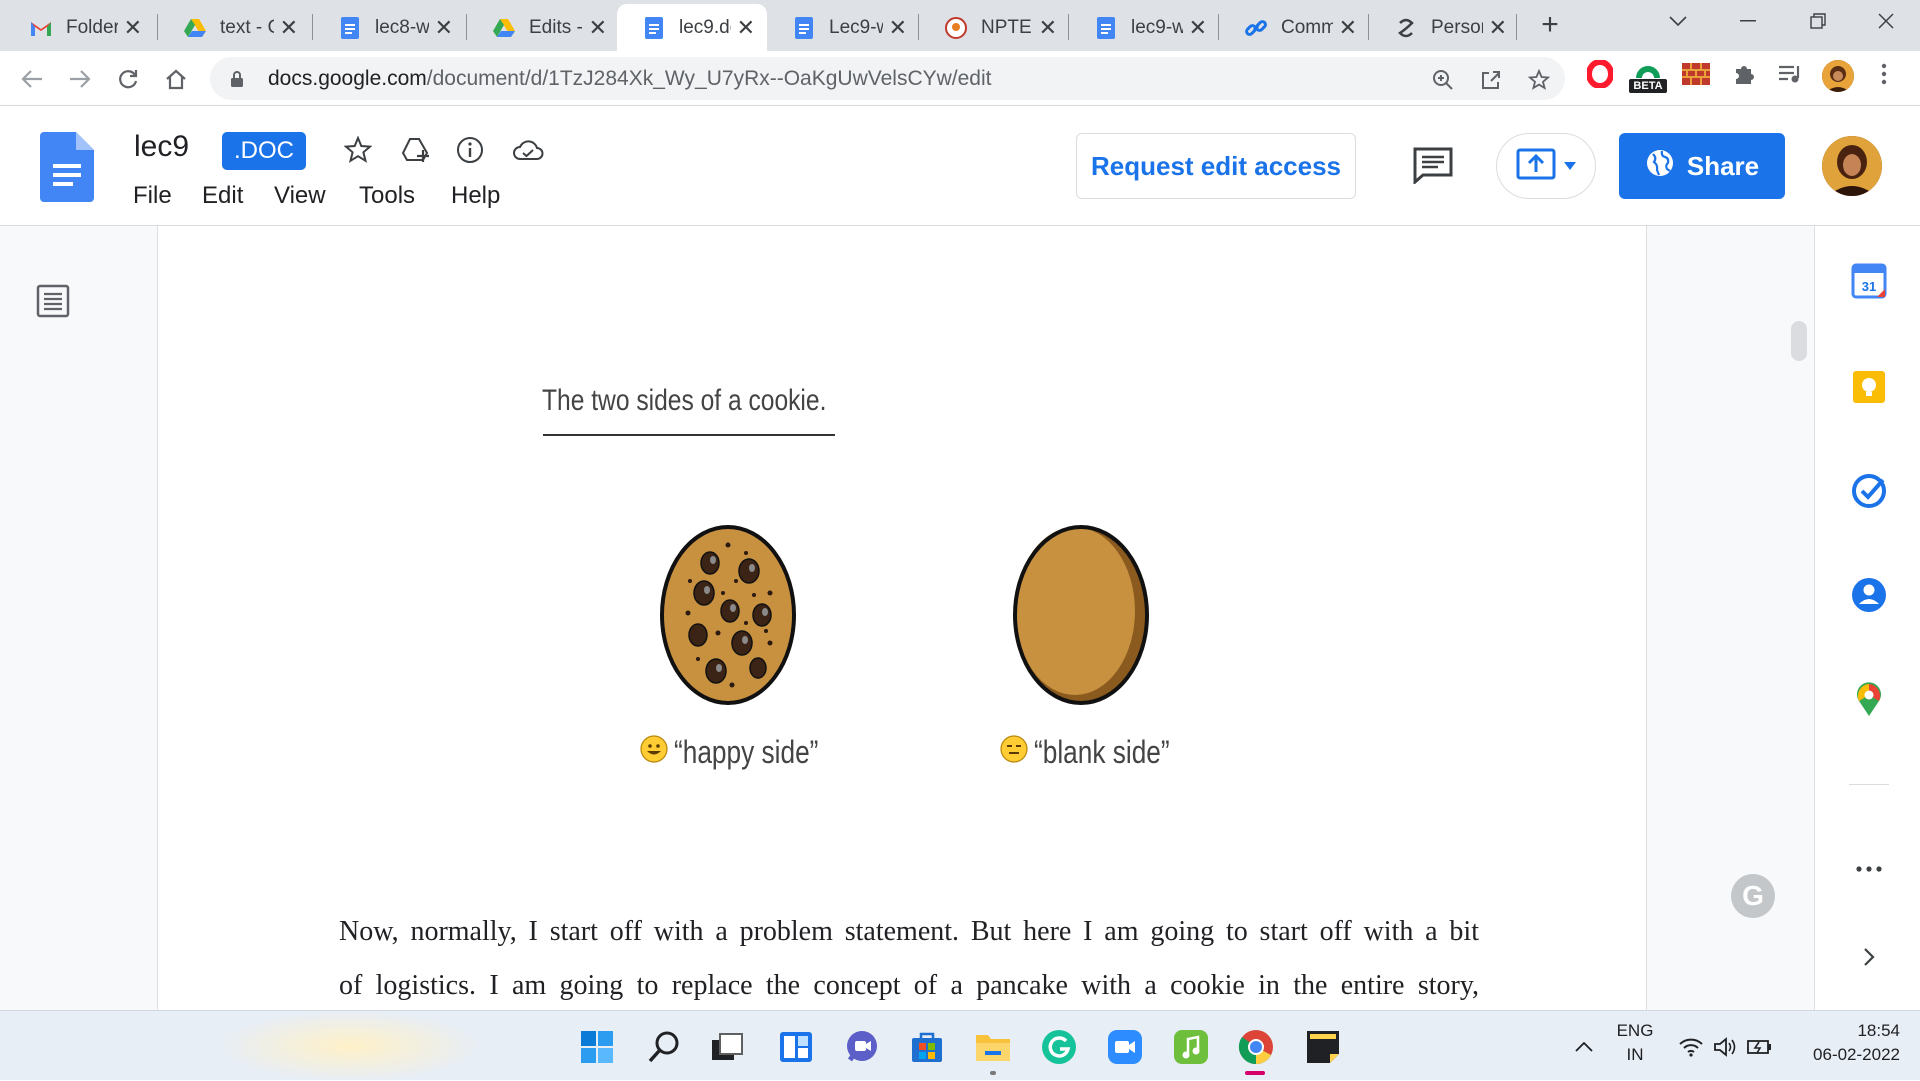 The width and height of the screenshot is (1920, 1081). What do you see at coordinates (1852, 166) in the screenshot?
I see `account-avatar` at bounding box center [1852, 166].